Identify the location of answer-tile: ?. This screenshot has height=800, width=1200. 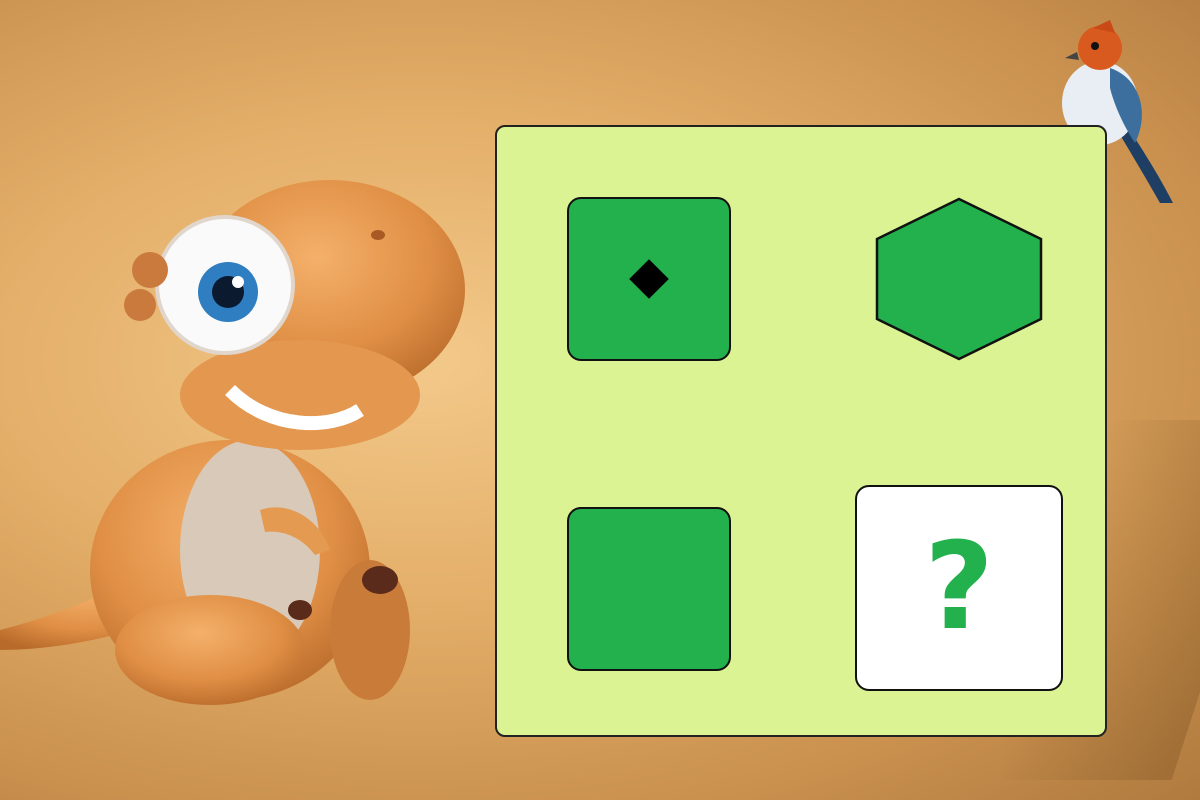
(959, 588).